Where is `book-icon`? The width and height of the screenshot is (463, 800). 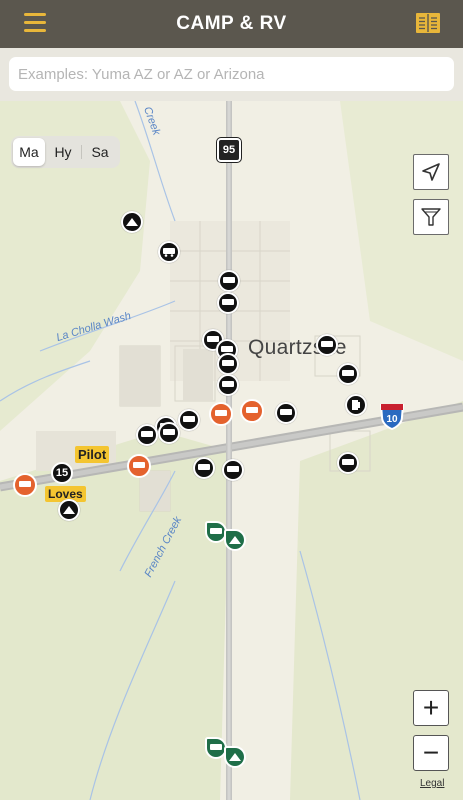 book-icon is located at coordinates (428, 23).